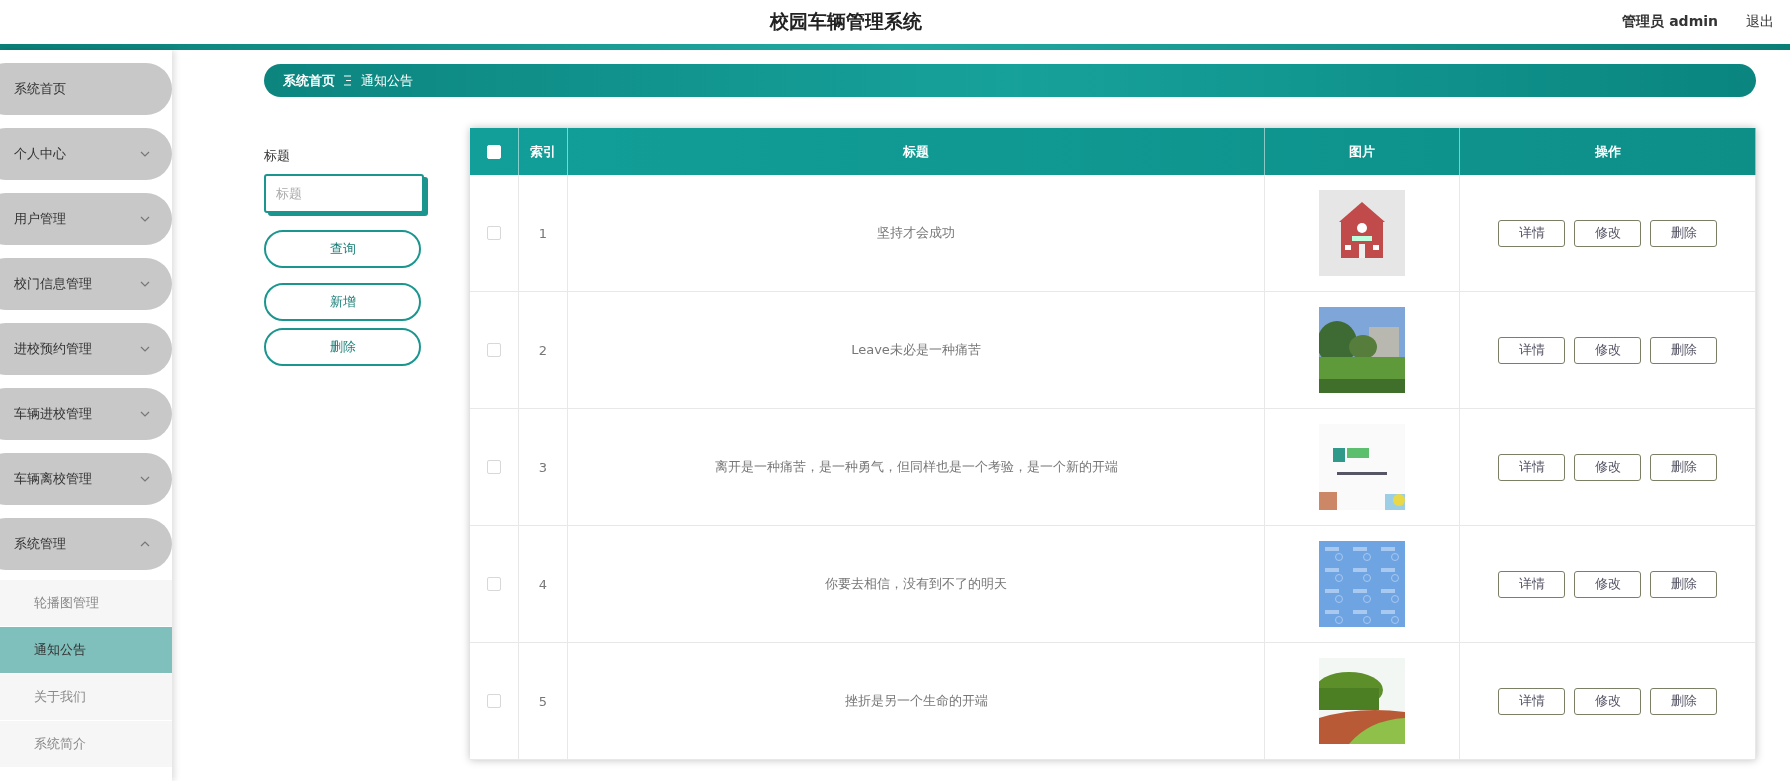 This screenshot has width=1790, height=781. I want to click on submenu-item: 通知公告, so click(86, 650).